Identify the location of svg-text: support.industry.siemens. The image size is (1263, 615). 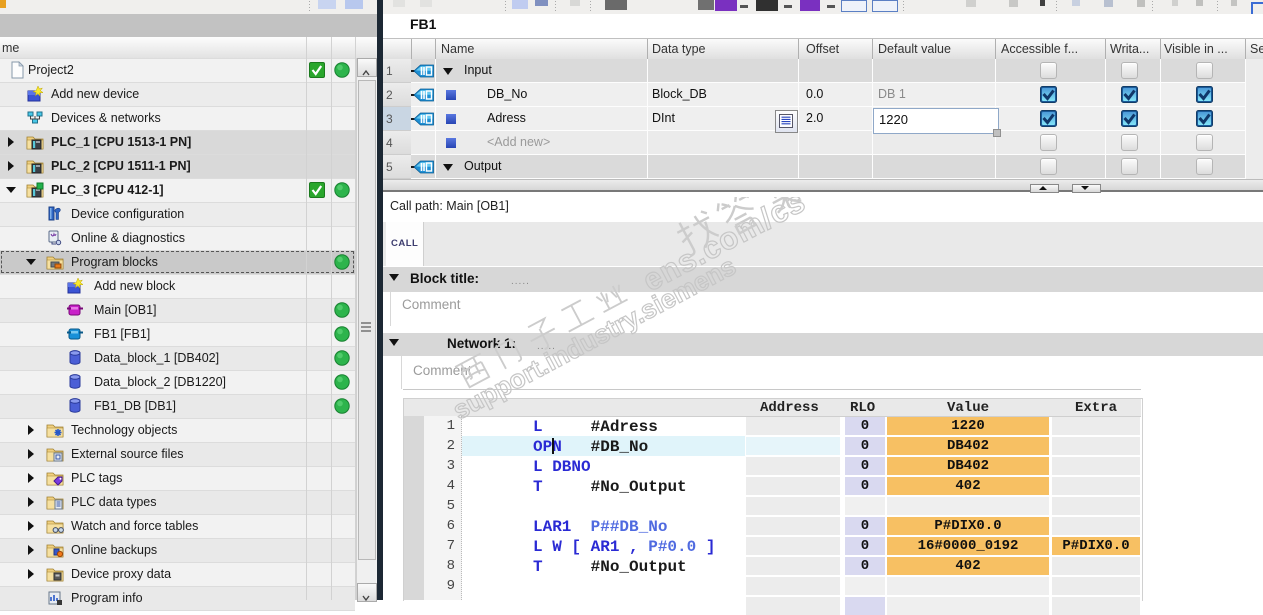
(594, 337).